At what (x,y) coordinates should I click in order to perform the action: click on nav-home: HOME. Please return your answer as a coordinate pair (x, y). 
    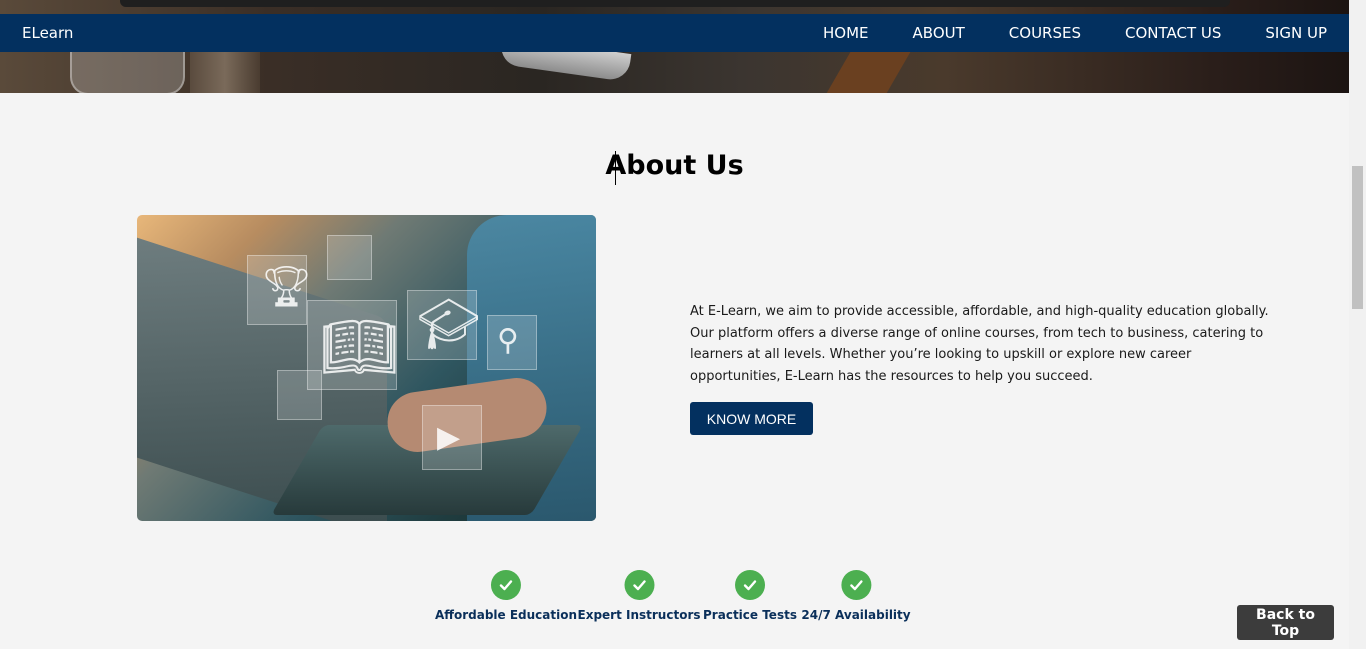
    Looking at the image, I should click on (846, 33).